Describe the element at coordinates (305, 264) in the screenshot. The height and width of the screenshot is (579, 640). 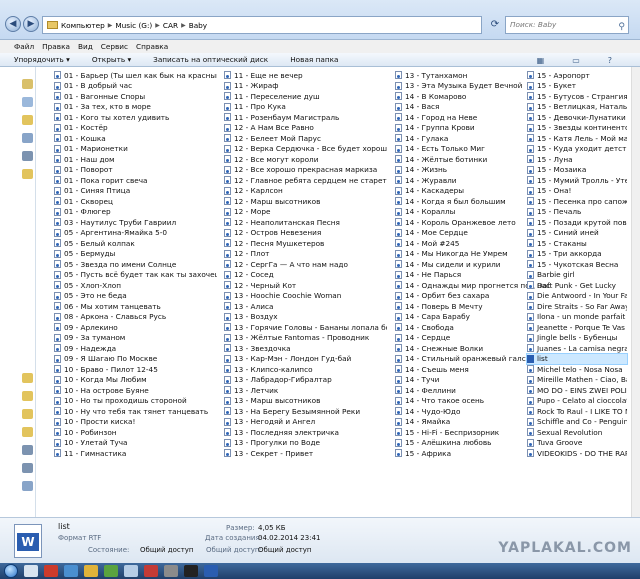
I see `file-item: 12 - СергГа — А что нам надо` at that location.